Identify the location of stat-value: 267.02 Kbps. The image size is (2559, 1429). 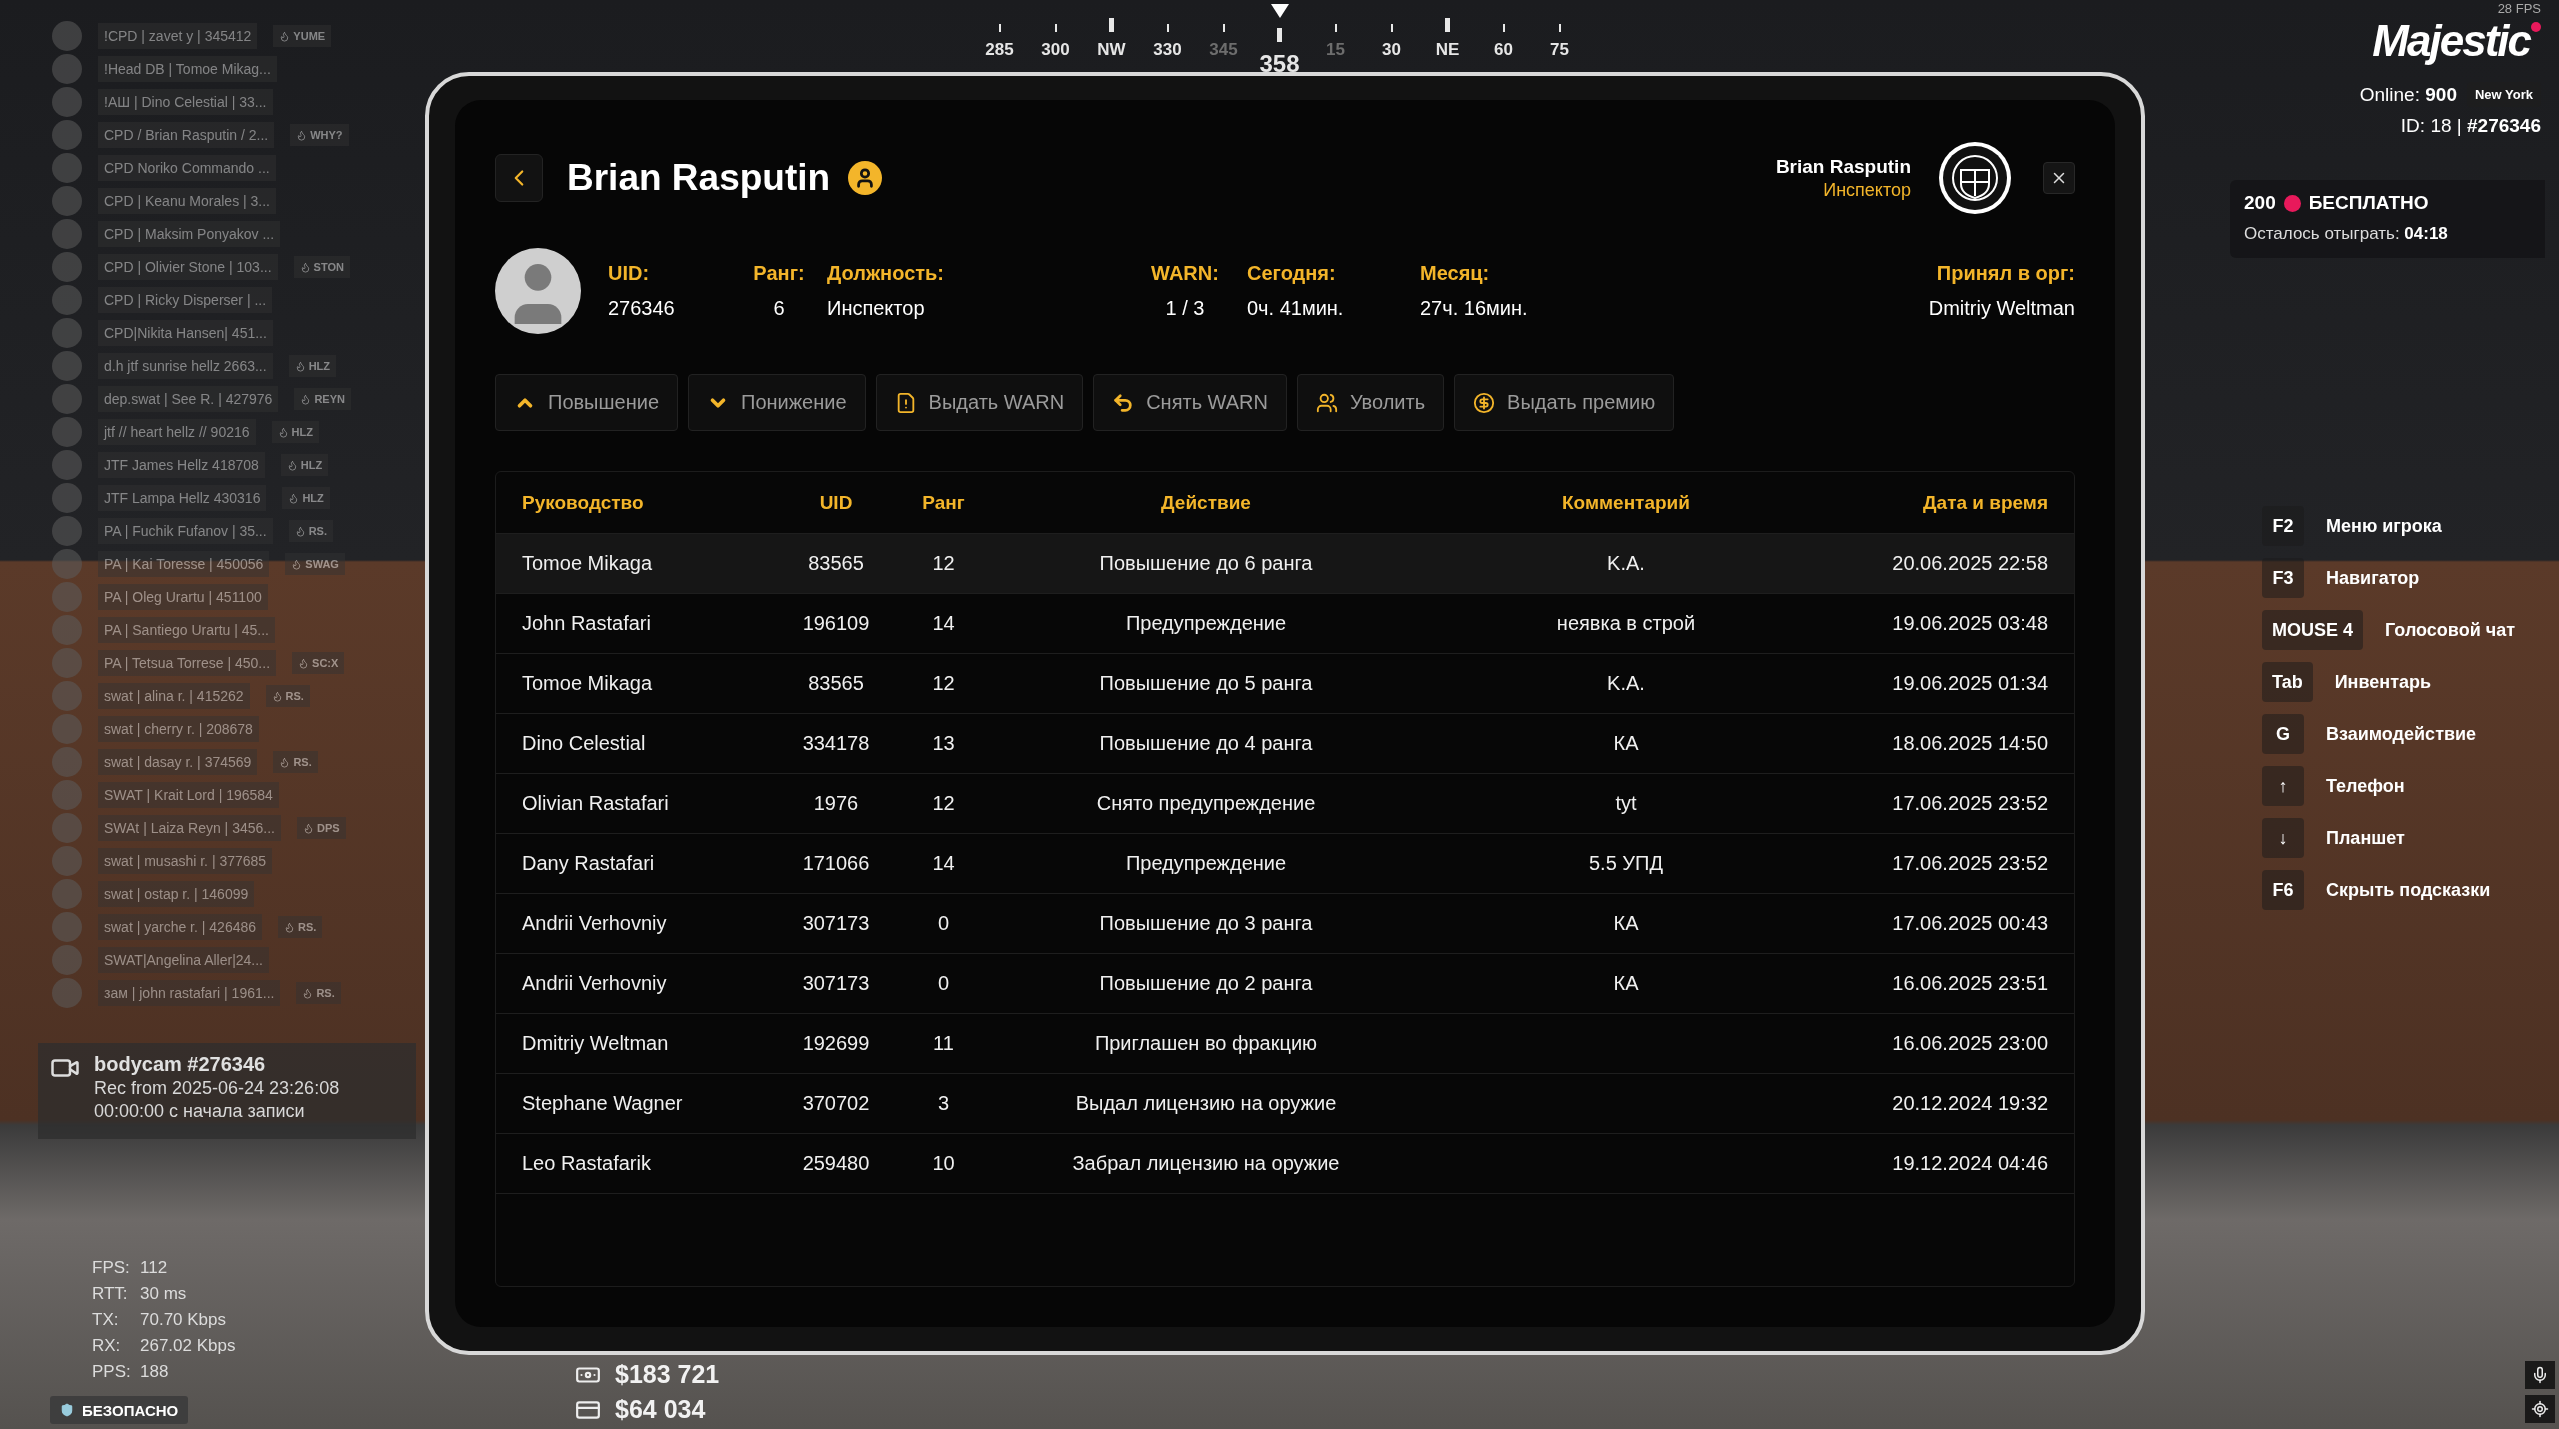
(188, 1346).